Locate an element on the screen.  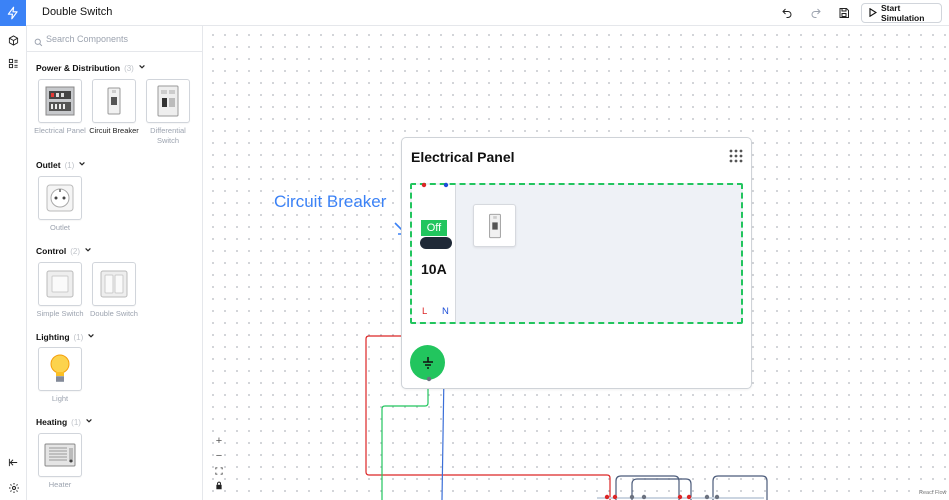
document-title: Double Switch is located at coordinates (77, 12).